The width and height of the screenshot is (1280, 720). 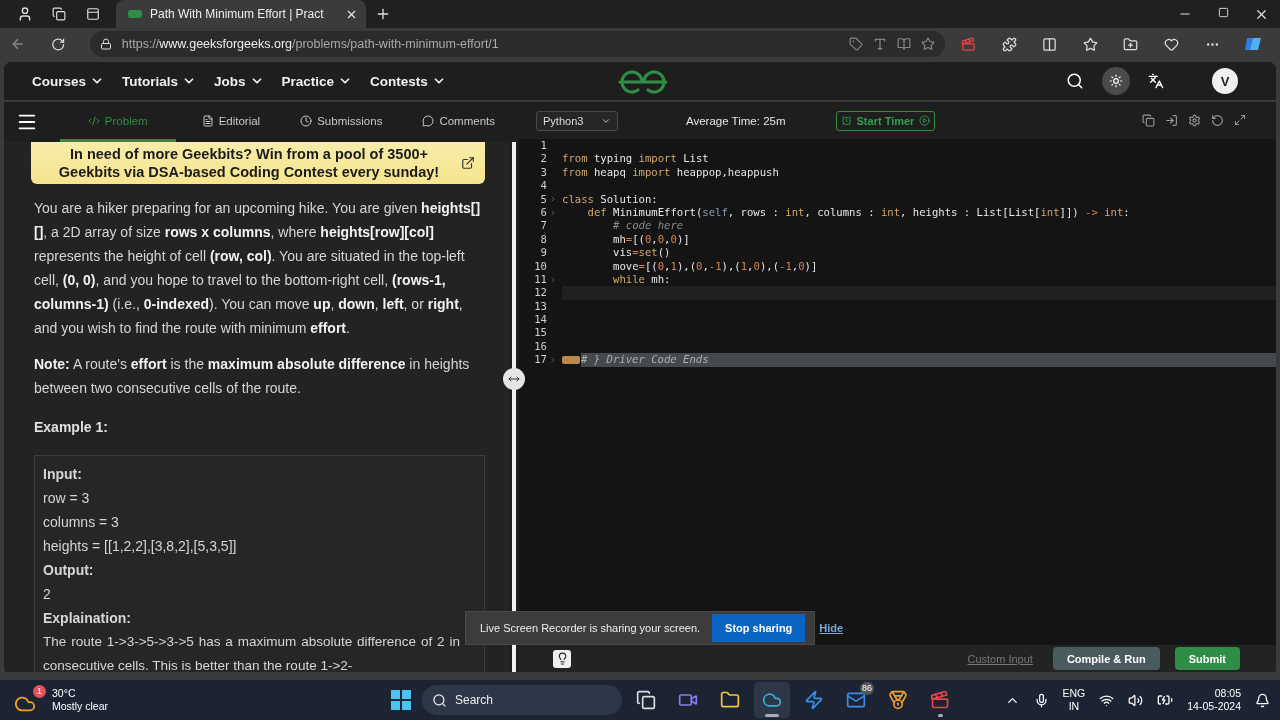 I want to click on code-line: # code here, so click(x=648, y=226).